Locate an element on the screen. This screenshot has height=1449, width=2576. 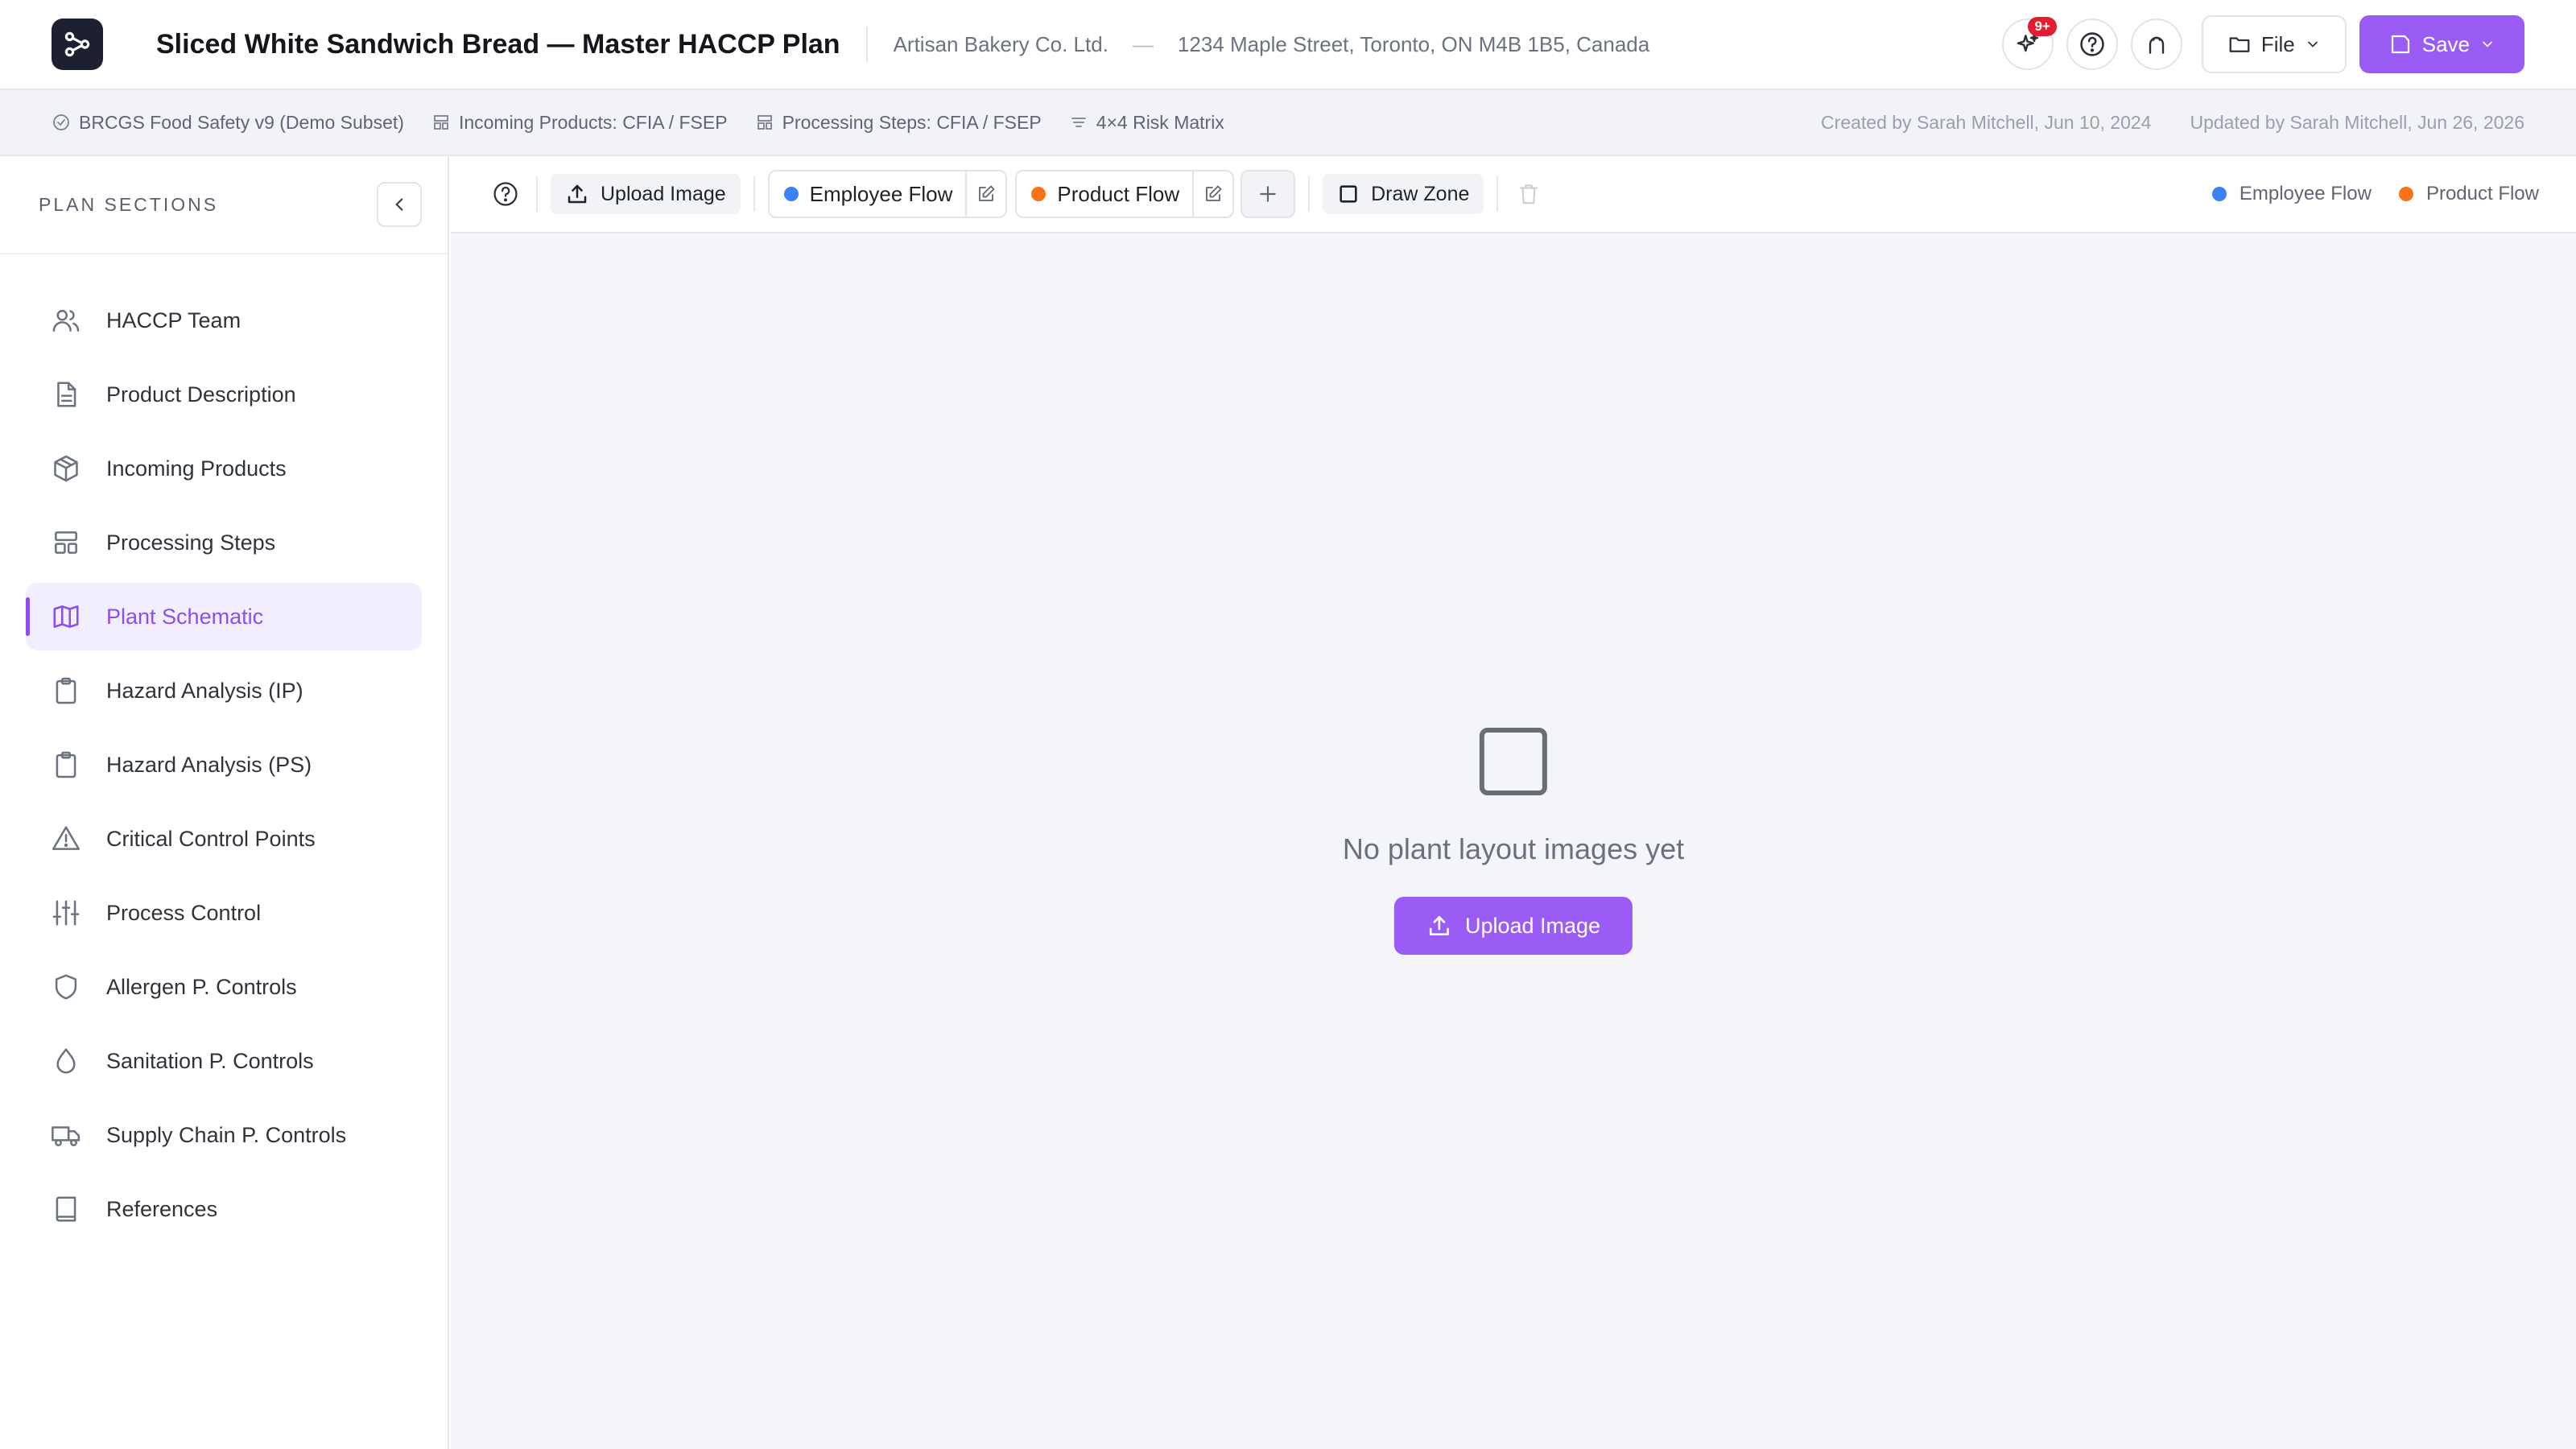
flow-legend: Employee Flow Product Flow is located at coordinates (2375, 194).